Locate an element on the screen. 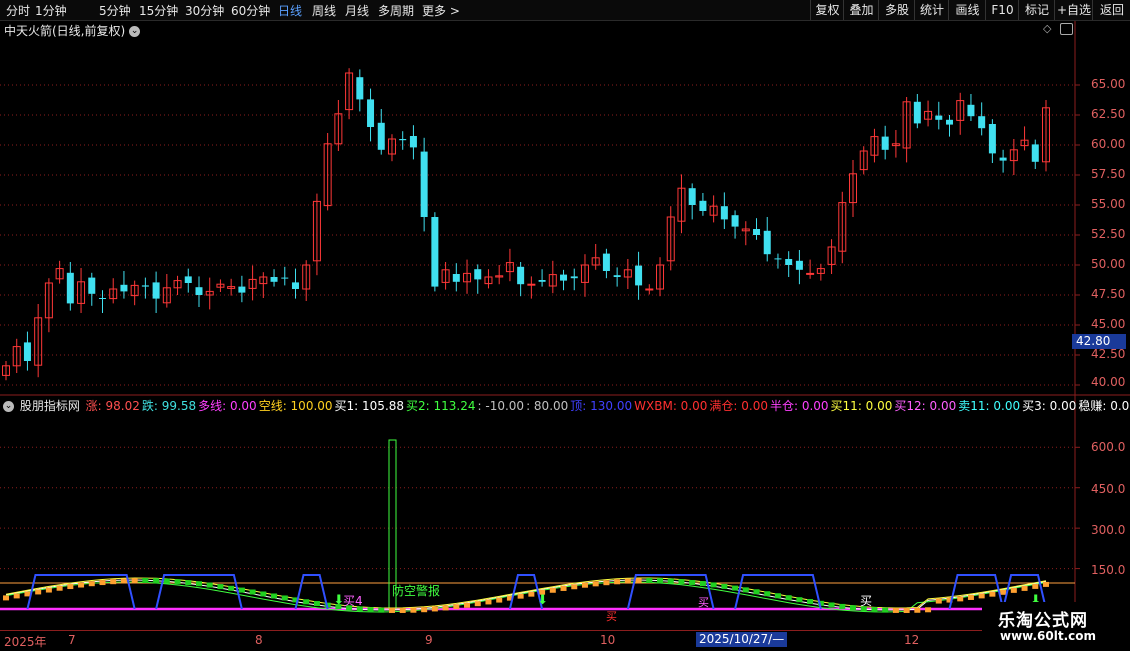 The width and height of the screenshot is (1130, 651). mark-button: 标记 is located at coordinates (1036, 10).